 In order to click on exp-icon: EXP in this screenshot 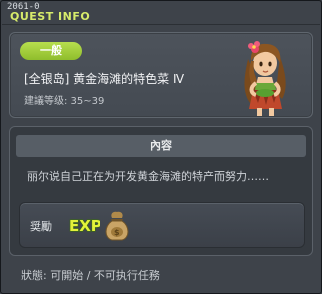, I will do `click(84, 225)`.